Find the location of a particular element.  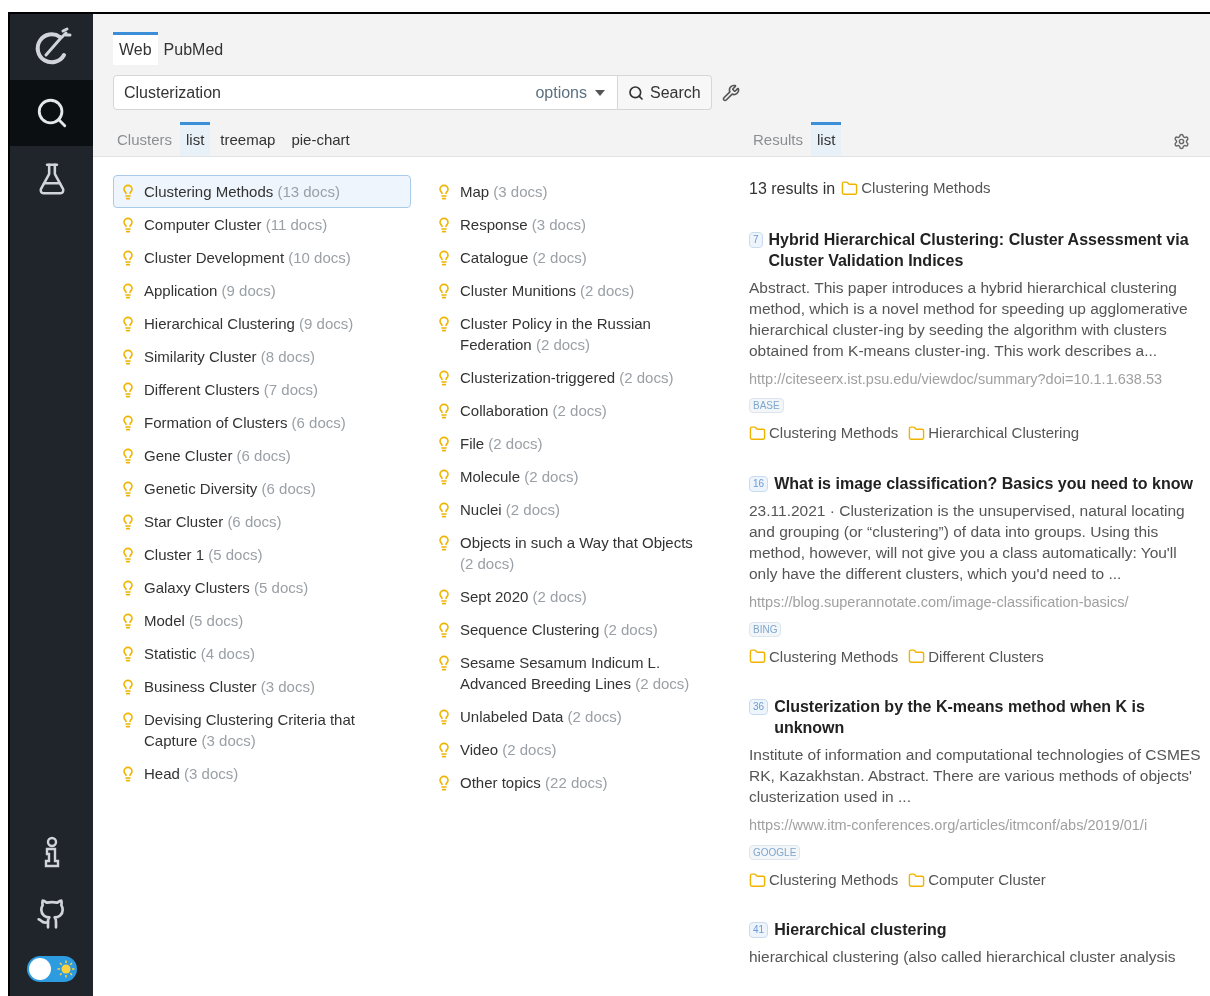

search-field: Clusterization options is located at coordinates (365, 92).